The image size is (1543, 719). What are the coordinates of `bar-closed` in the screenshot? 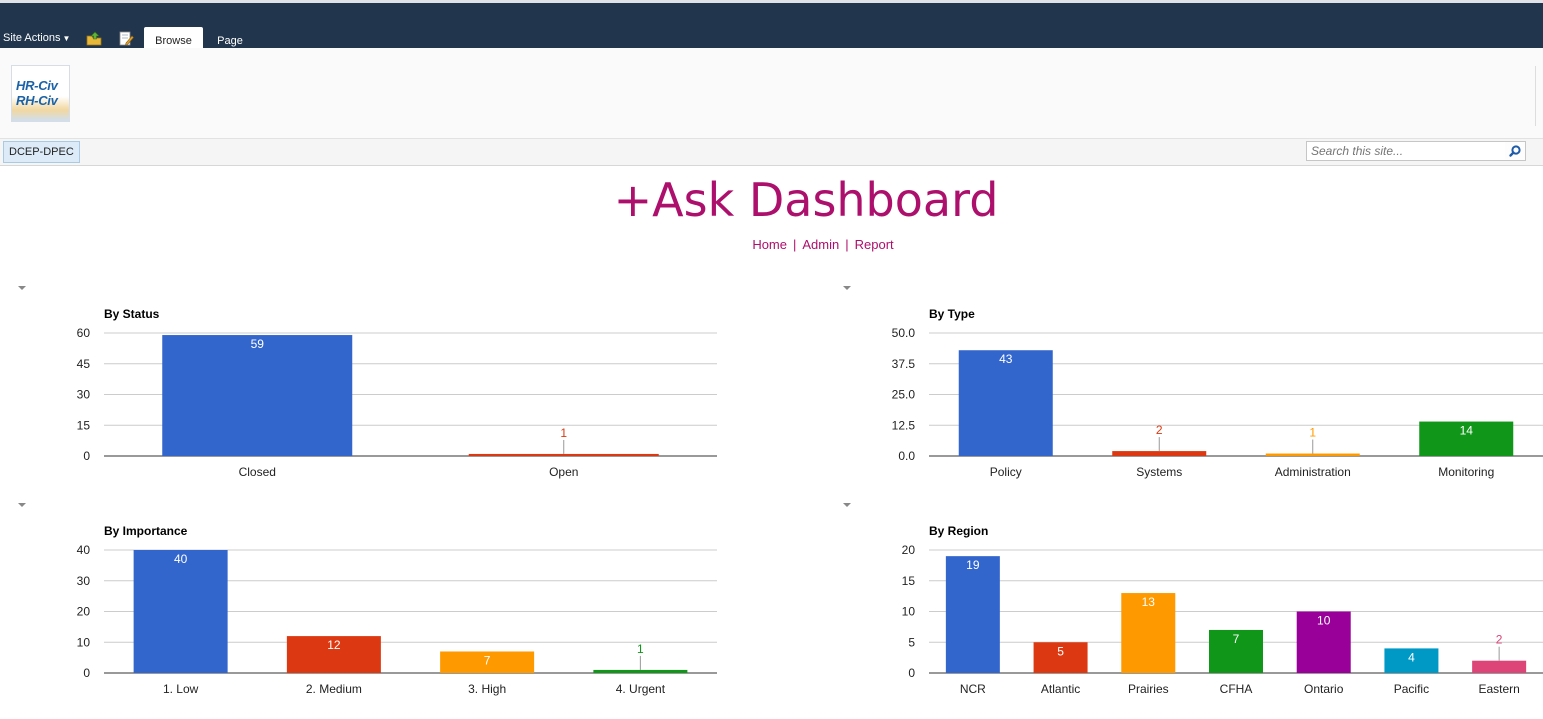 It's located at (257, 395).